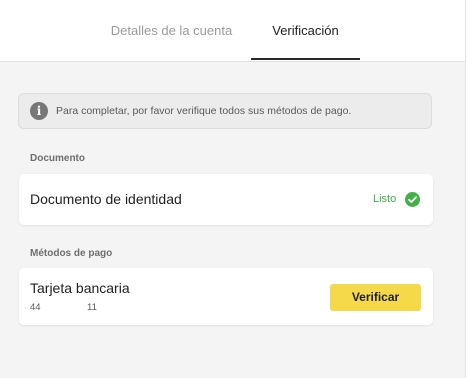  What do you see at coordinates (226, 199) in the screenshot?
I see `identity-document-card: Documento de identidad Listo` at bounding box center [226, 199].